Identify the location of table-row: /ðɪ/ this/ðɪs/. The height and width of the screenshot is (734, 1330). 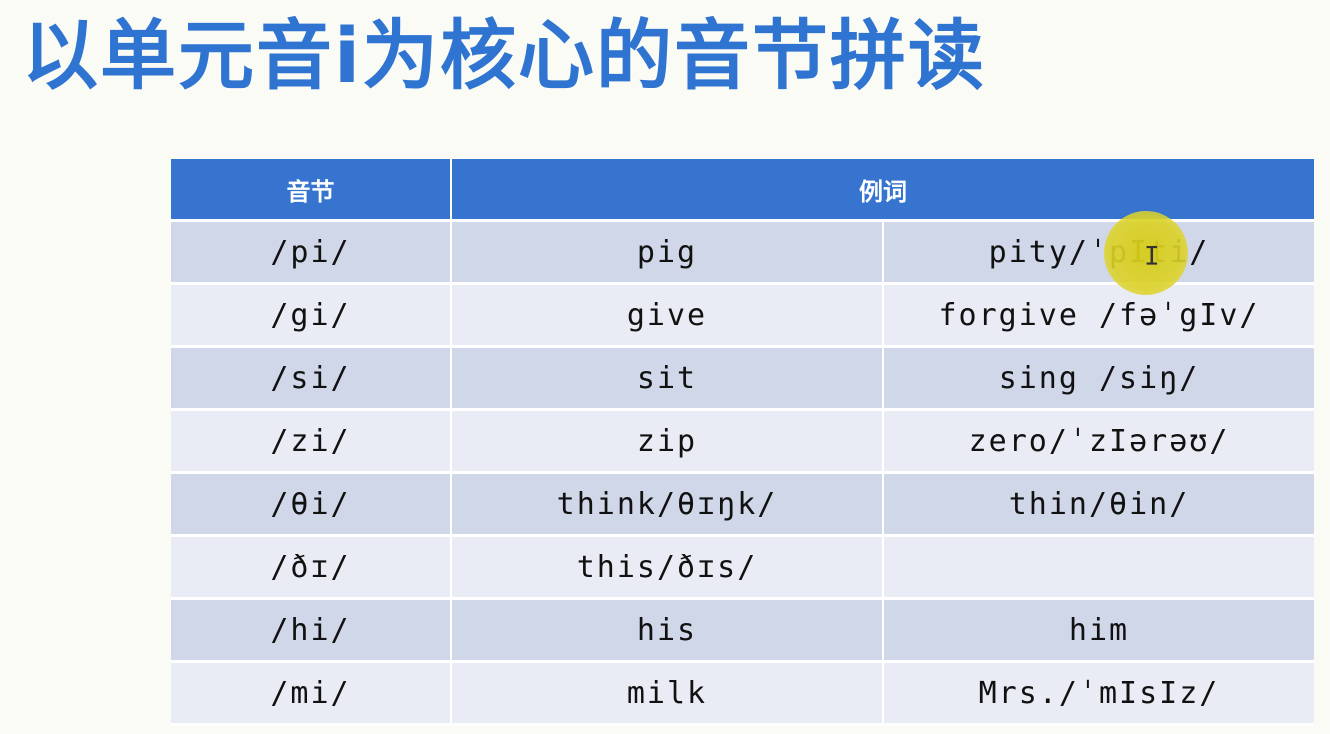
(742, 567).